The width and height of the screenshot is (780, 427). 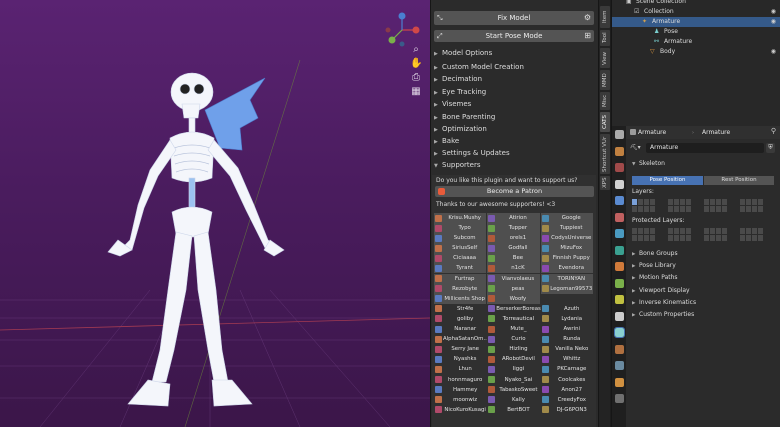 What do you see at coordinates (514, 228) in the screenshot?
I see `supporter-tupper: Tupper` at bounding box center [514, 228].